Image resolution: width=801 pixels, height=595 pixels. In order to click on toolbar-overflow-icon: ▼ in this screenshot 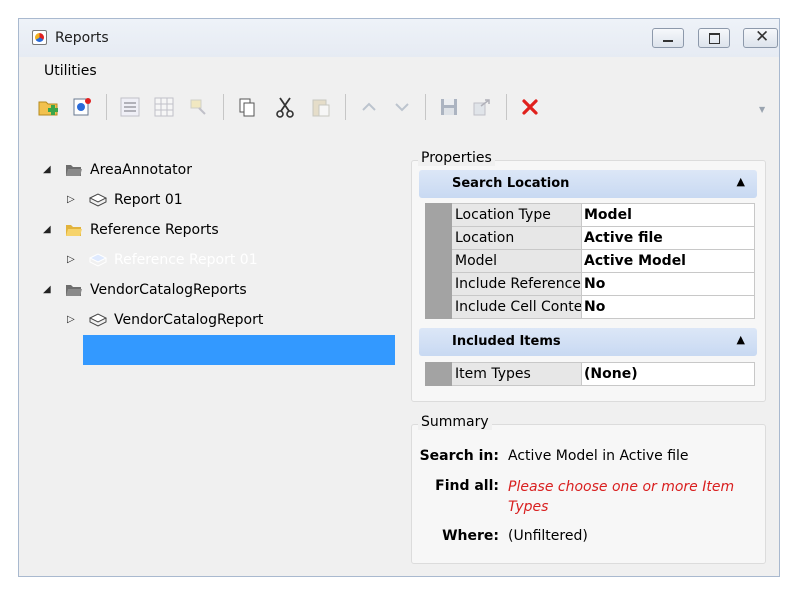, I will do `click(762, 109)`.